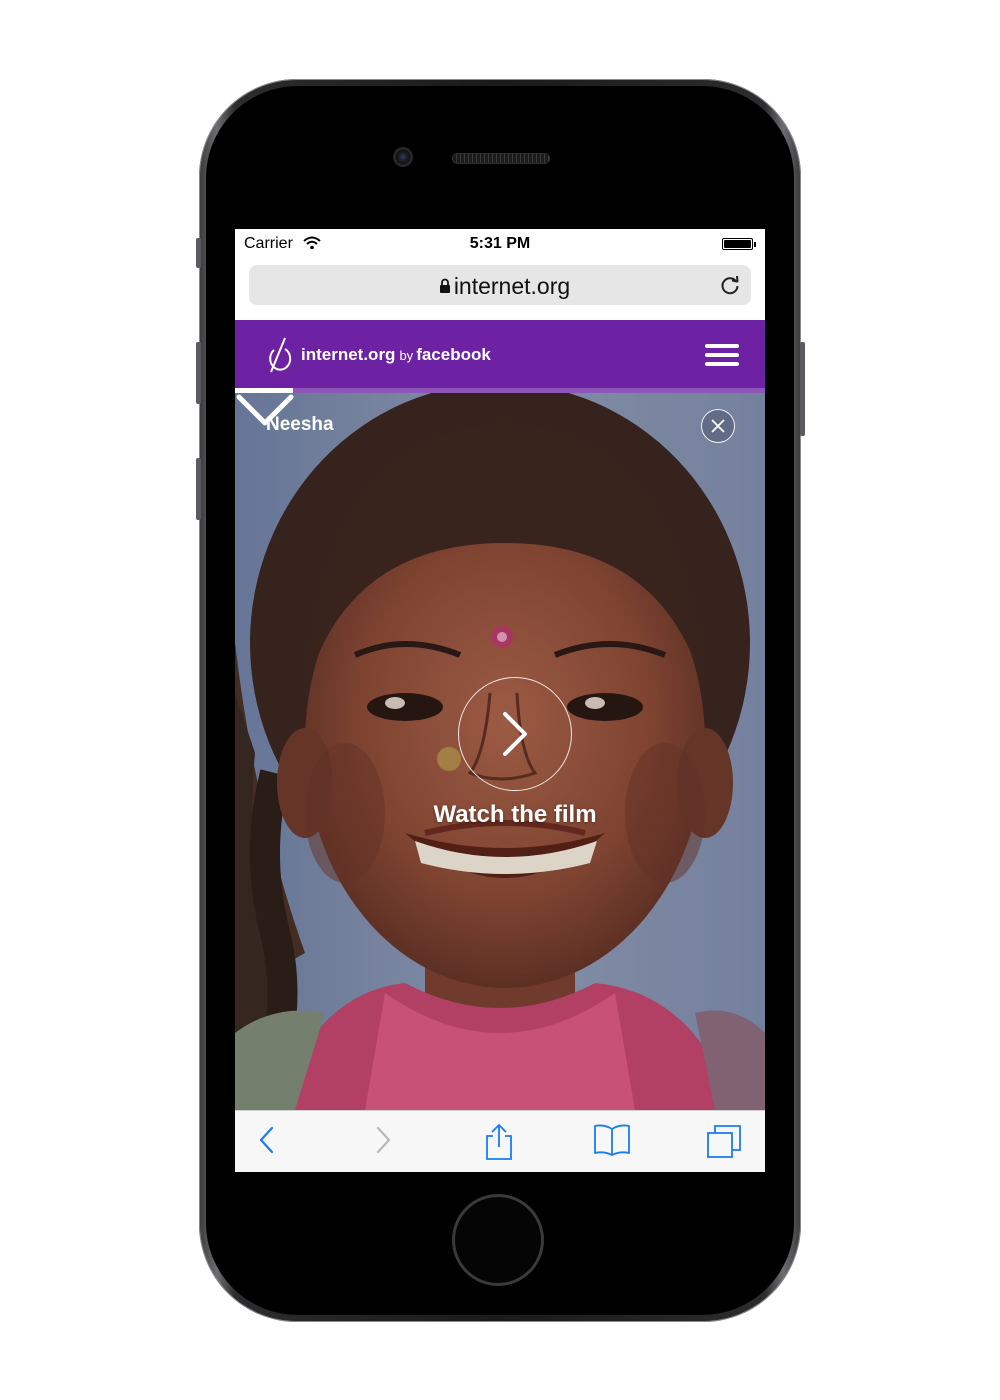 The image size is (1000, 1400). I want to click on hamburger-menu-icon, so click(722, 355).